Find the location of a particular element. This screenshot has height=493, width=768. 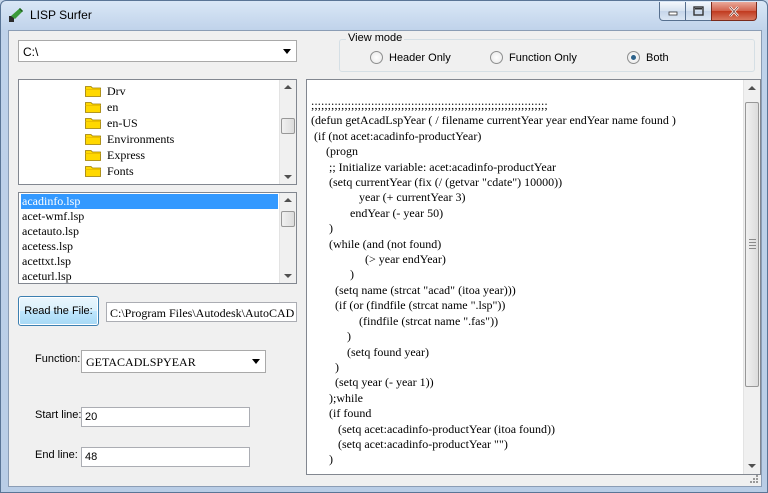

code-view-scrollbar is located at coordinates (751, 277).